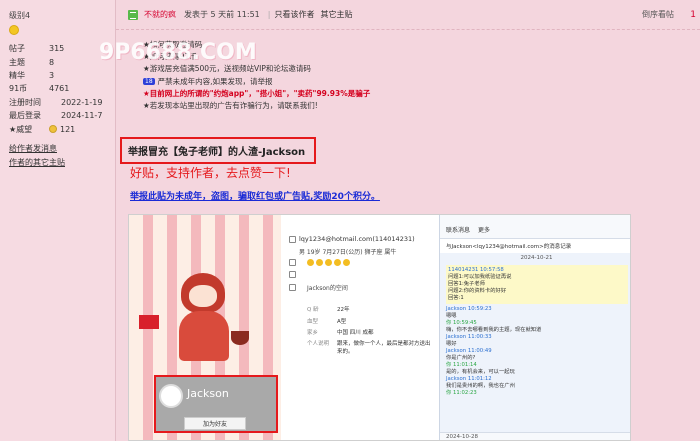 The height and width of the screenshot is (441, 700). Describe the element at coordinates (20, 15) in the screenshot. I see `user-level: 级别4` at that location.